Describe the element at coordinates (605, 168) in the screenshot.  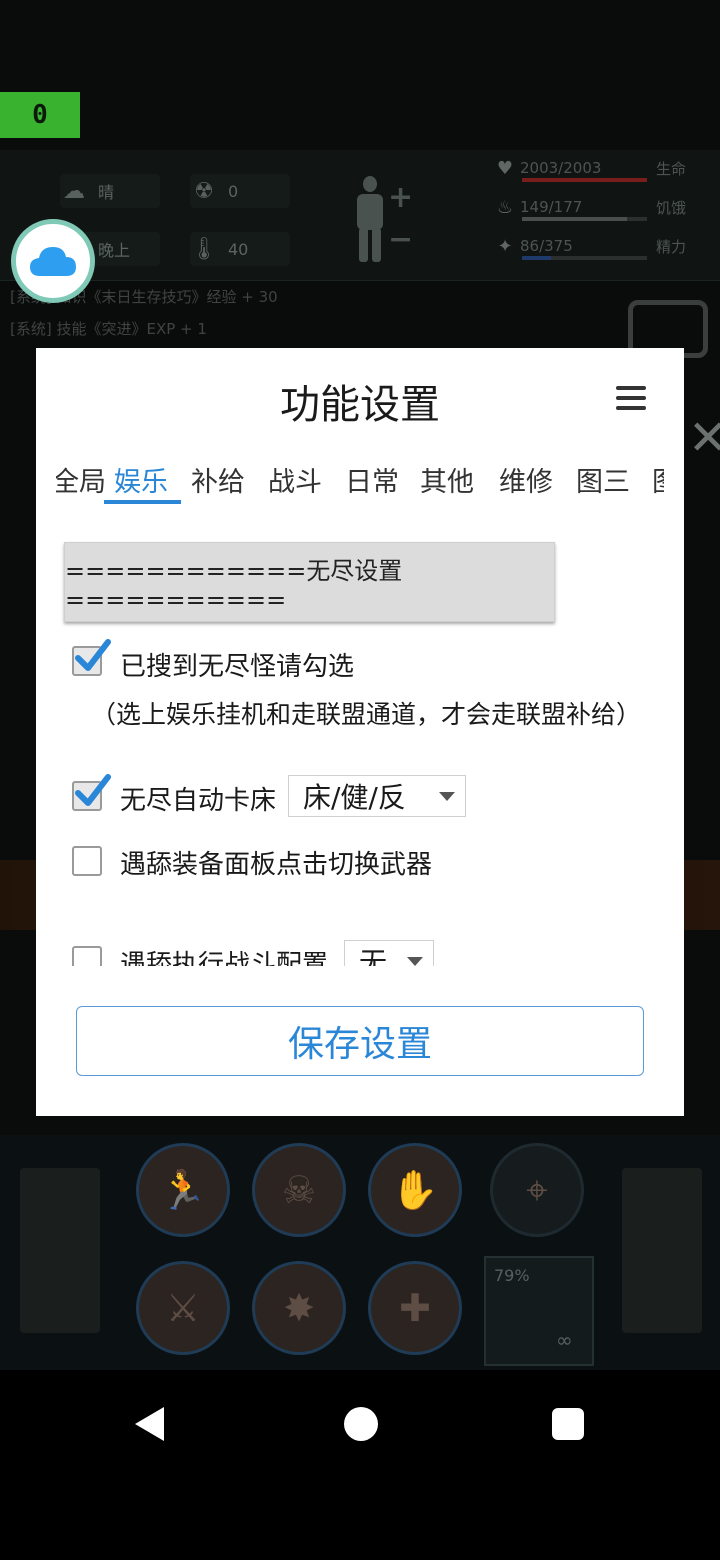
I see `stat-row: ♥ 2003/2003 生命` at that location.